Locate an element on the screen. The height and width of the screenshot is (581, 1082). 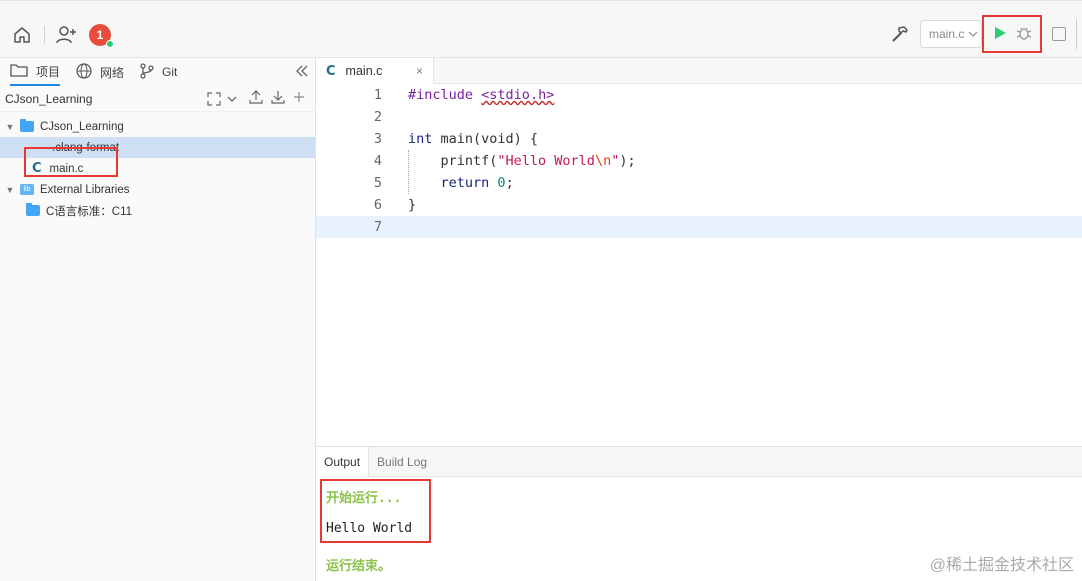
run-controls-highlight is located at coordinates (1012, 34).